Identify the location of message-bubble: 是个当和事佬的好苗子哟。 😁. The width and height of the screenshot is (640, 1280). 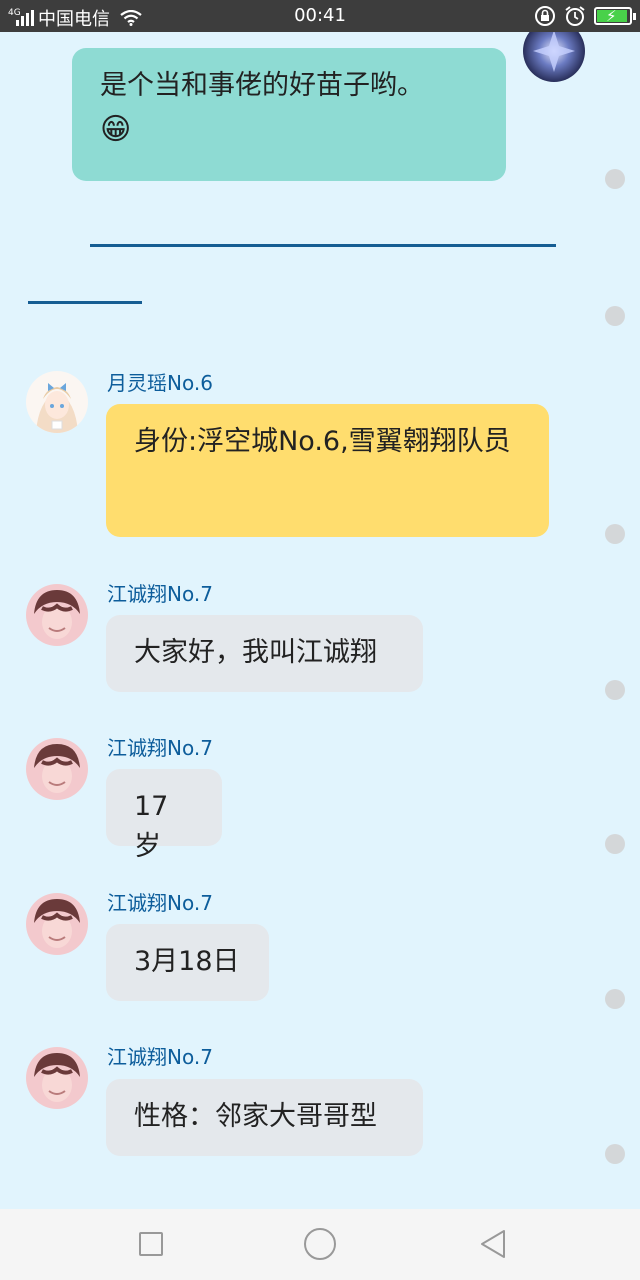
(289, 114).